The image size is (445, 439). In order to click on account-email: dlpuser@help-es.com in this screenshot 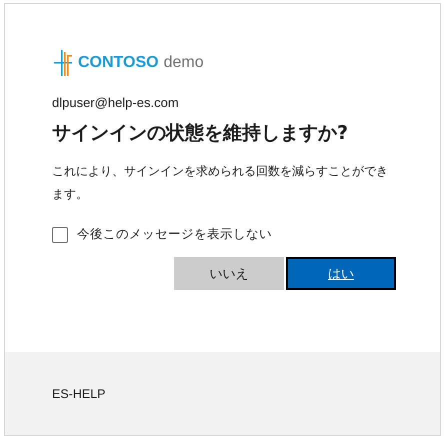, I will do `click(116, 102)`.